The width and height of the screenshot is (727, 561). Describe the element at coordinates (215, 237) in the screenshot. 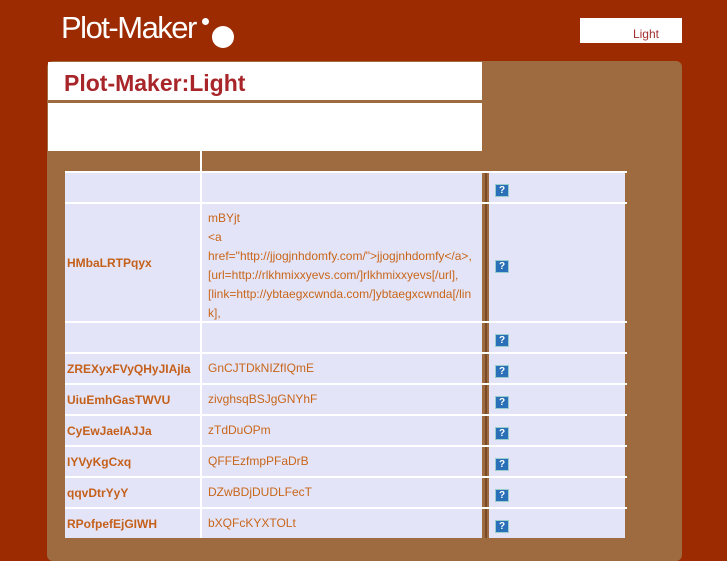

I see `value-line: <a` at that location.